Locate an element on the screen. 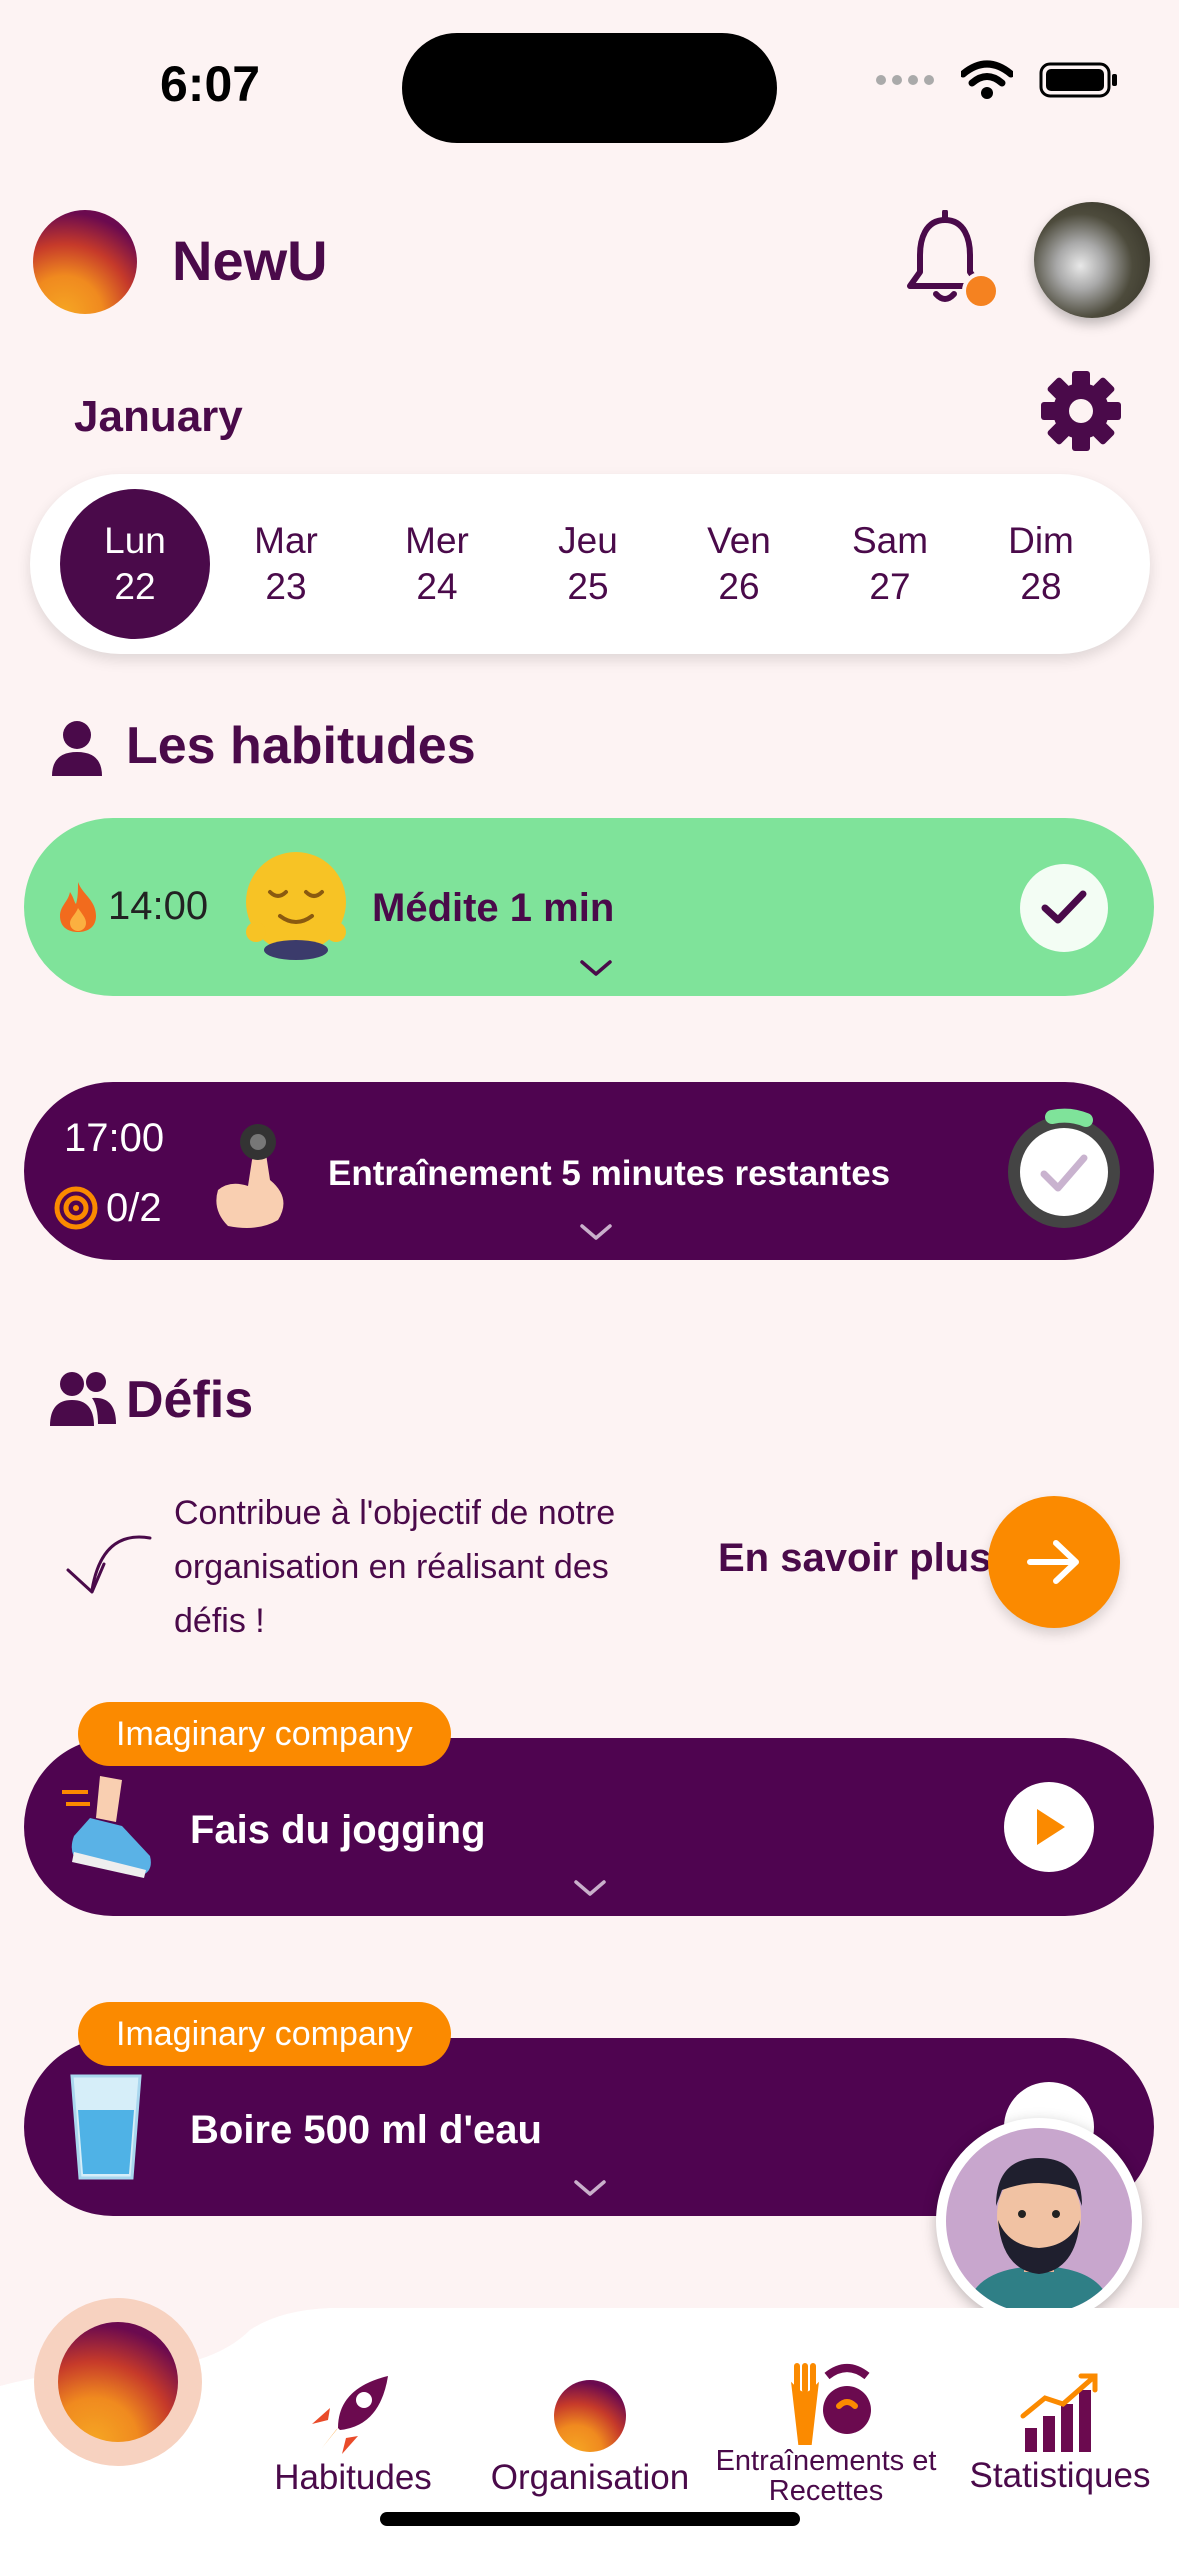 This screenshot has height=2556, width=1179. day-name: Mer is located at coordinates (437, 540).